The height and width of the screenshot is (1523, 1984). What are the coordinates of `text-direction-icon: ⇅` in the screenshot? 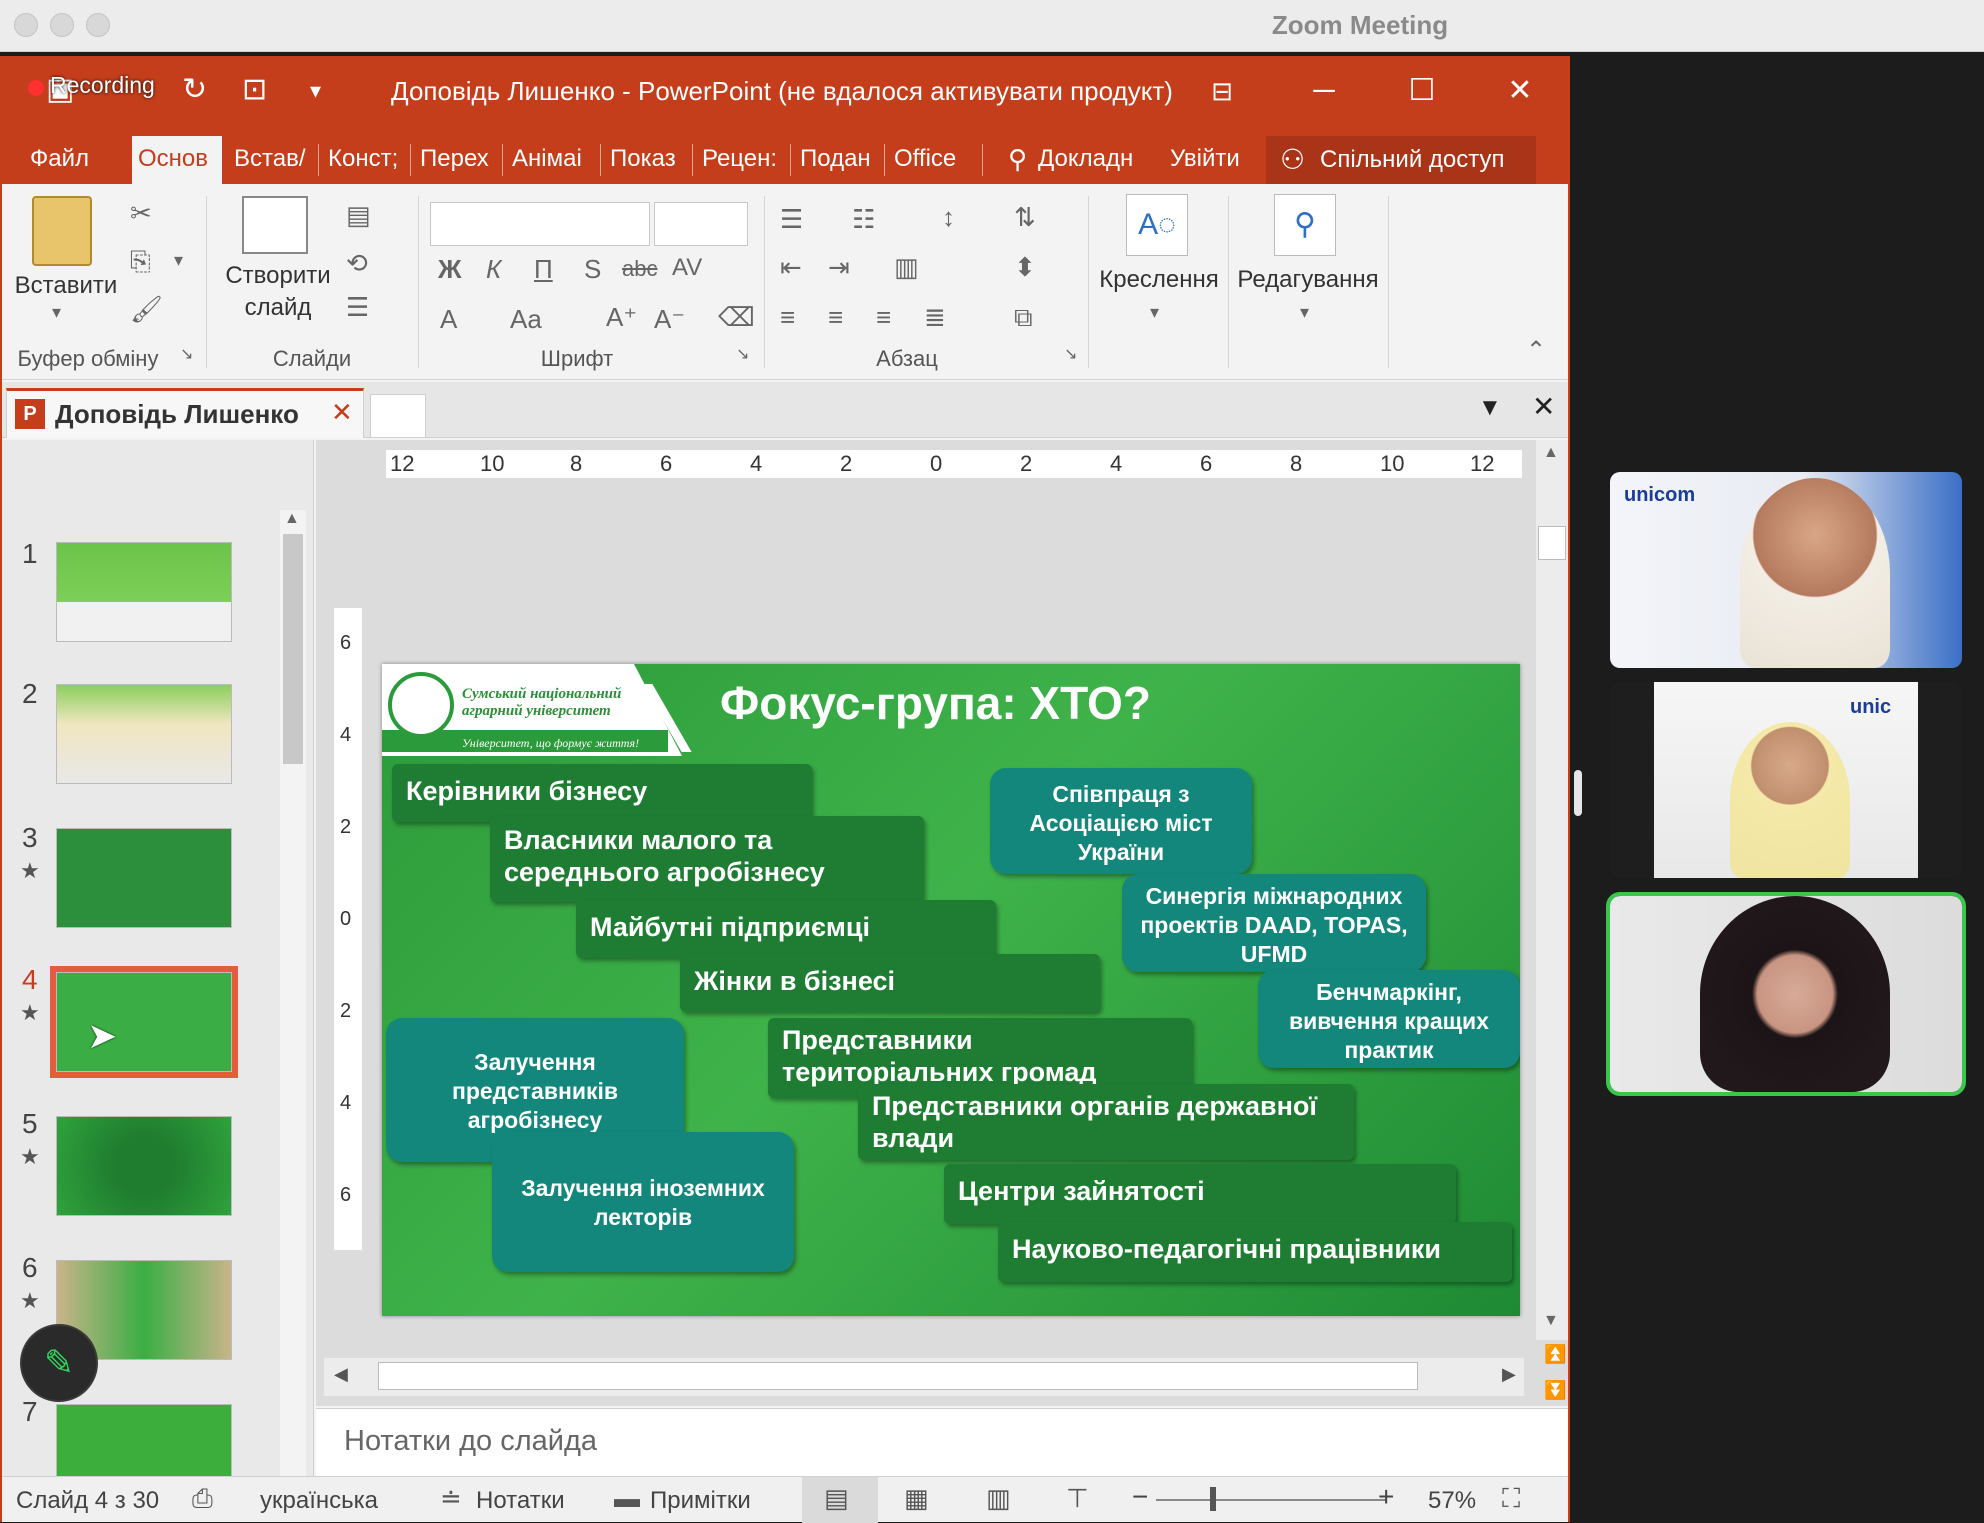 It's located at (1025, 217).